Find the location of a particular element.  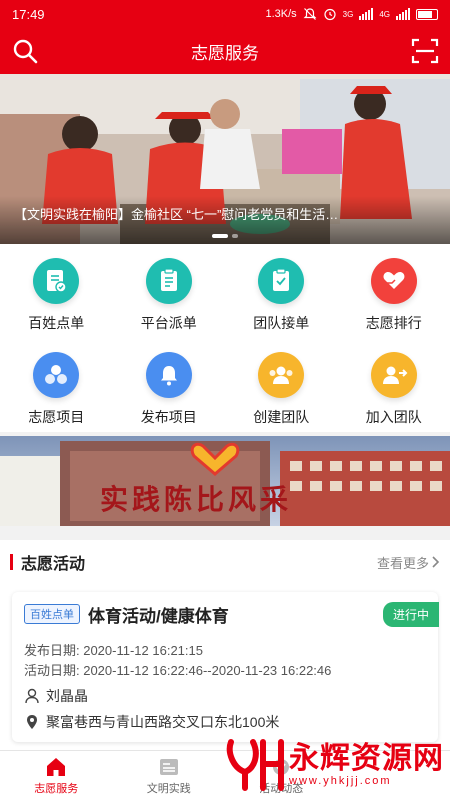

organizer-row: 刘晶晶 is located at coordinates (225, 696).